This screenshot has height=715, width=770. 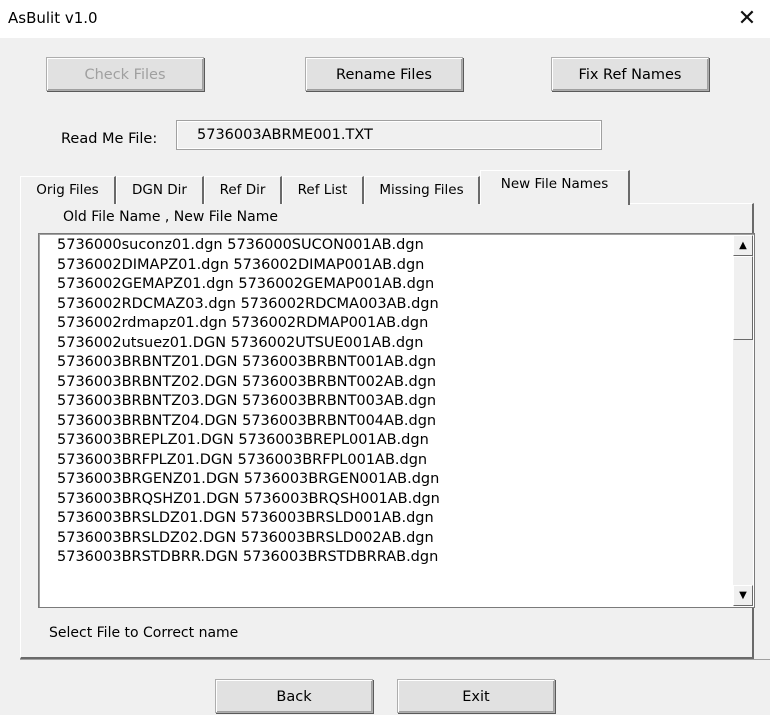 I want to click on tab-ref-list: Ref List, so click(x=323, y=190).